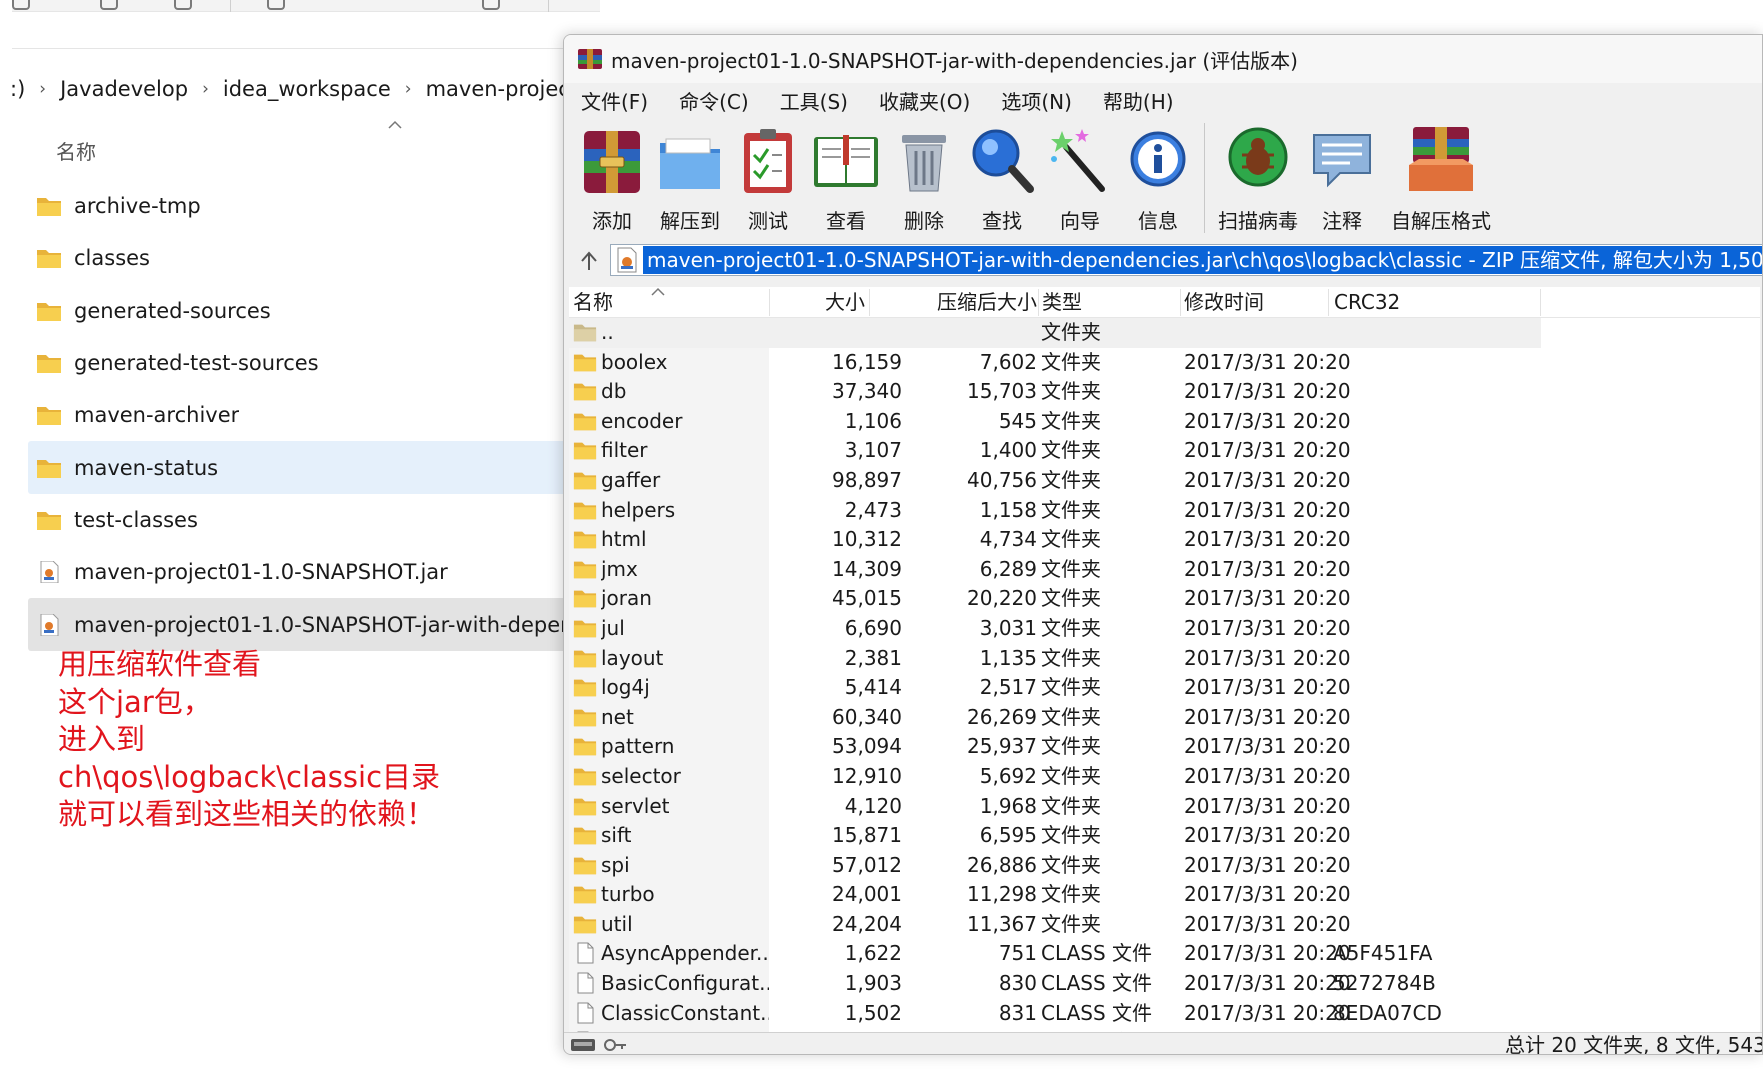  I want to click on delete-button: 删除, so click(924, 178).